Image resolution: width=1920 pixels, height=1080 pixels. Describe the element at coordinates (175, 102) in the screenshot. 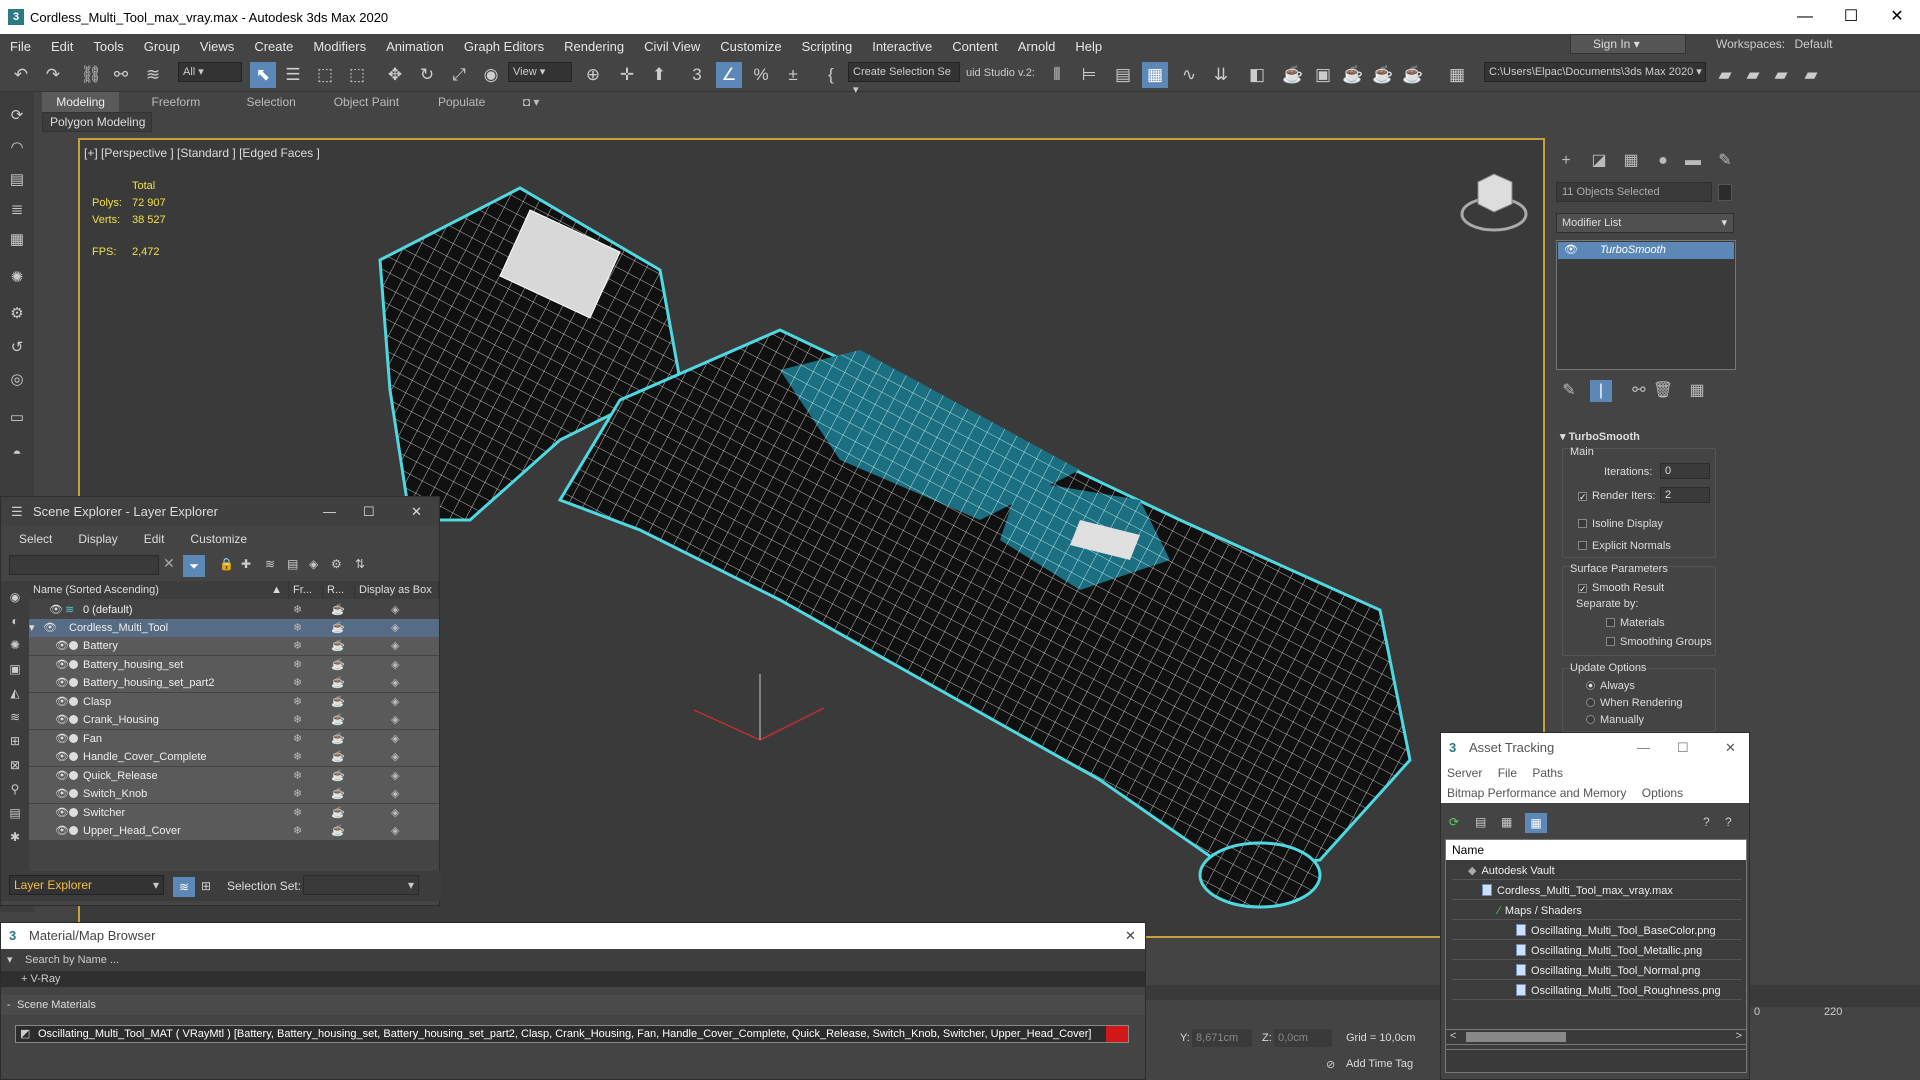

I see `tab-freeform: Freeform` at that location.